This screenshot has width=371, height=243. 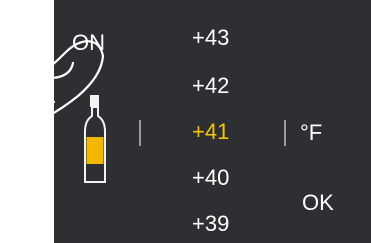 I want to click on wine-bottle-icon, so click(x=95, y=139).